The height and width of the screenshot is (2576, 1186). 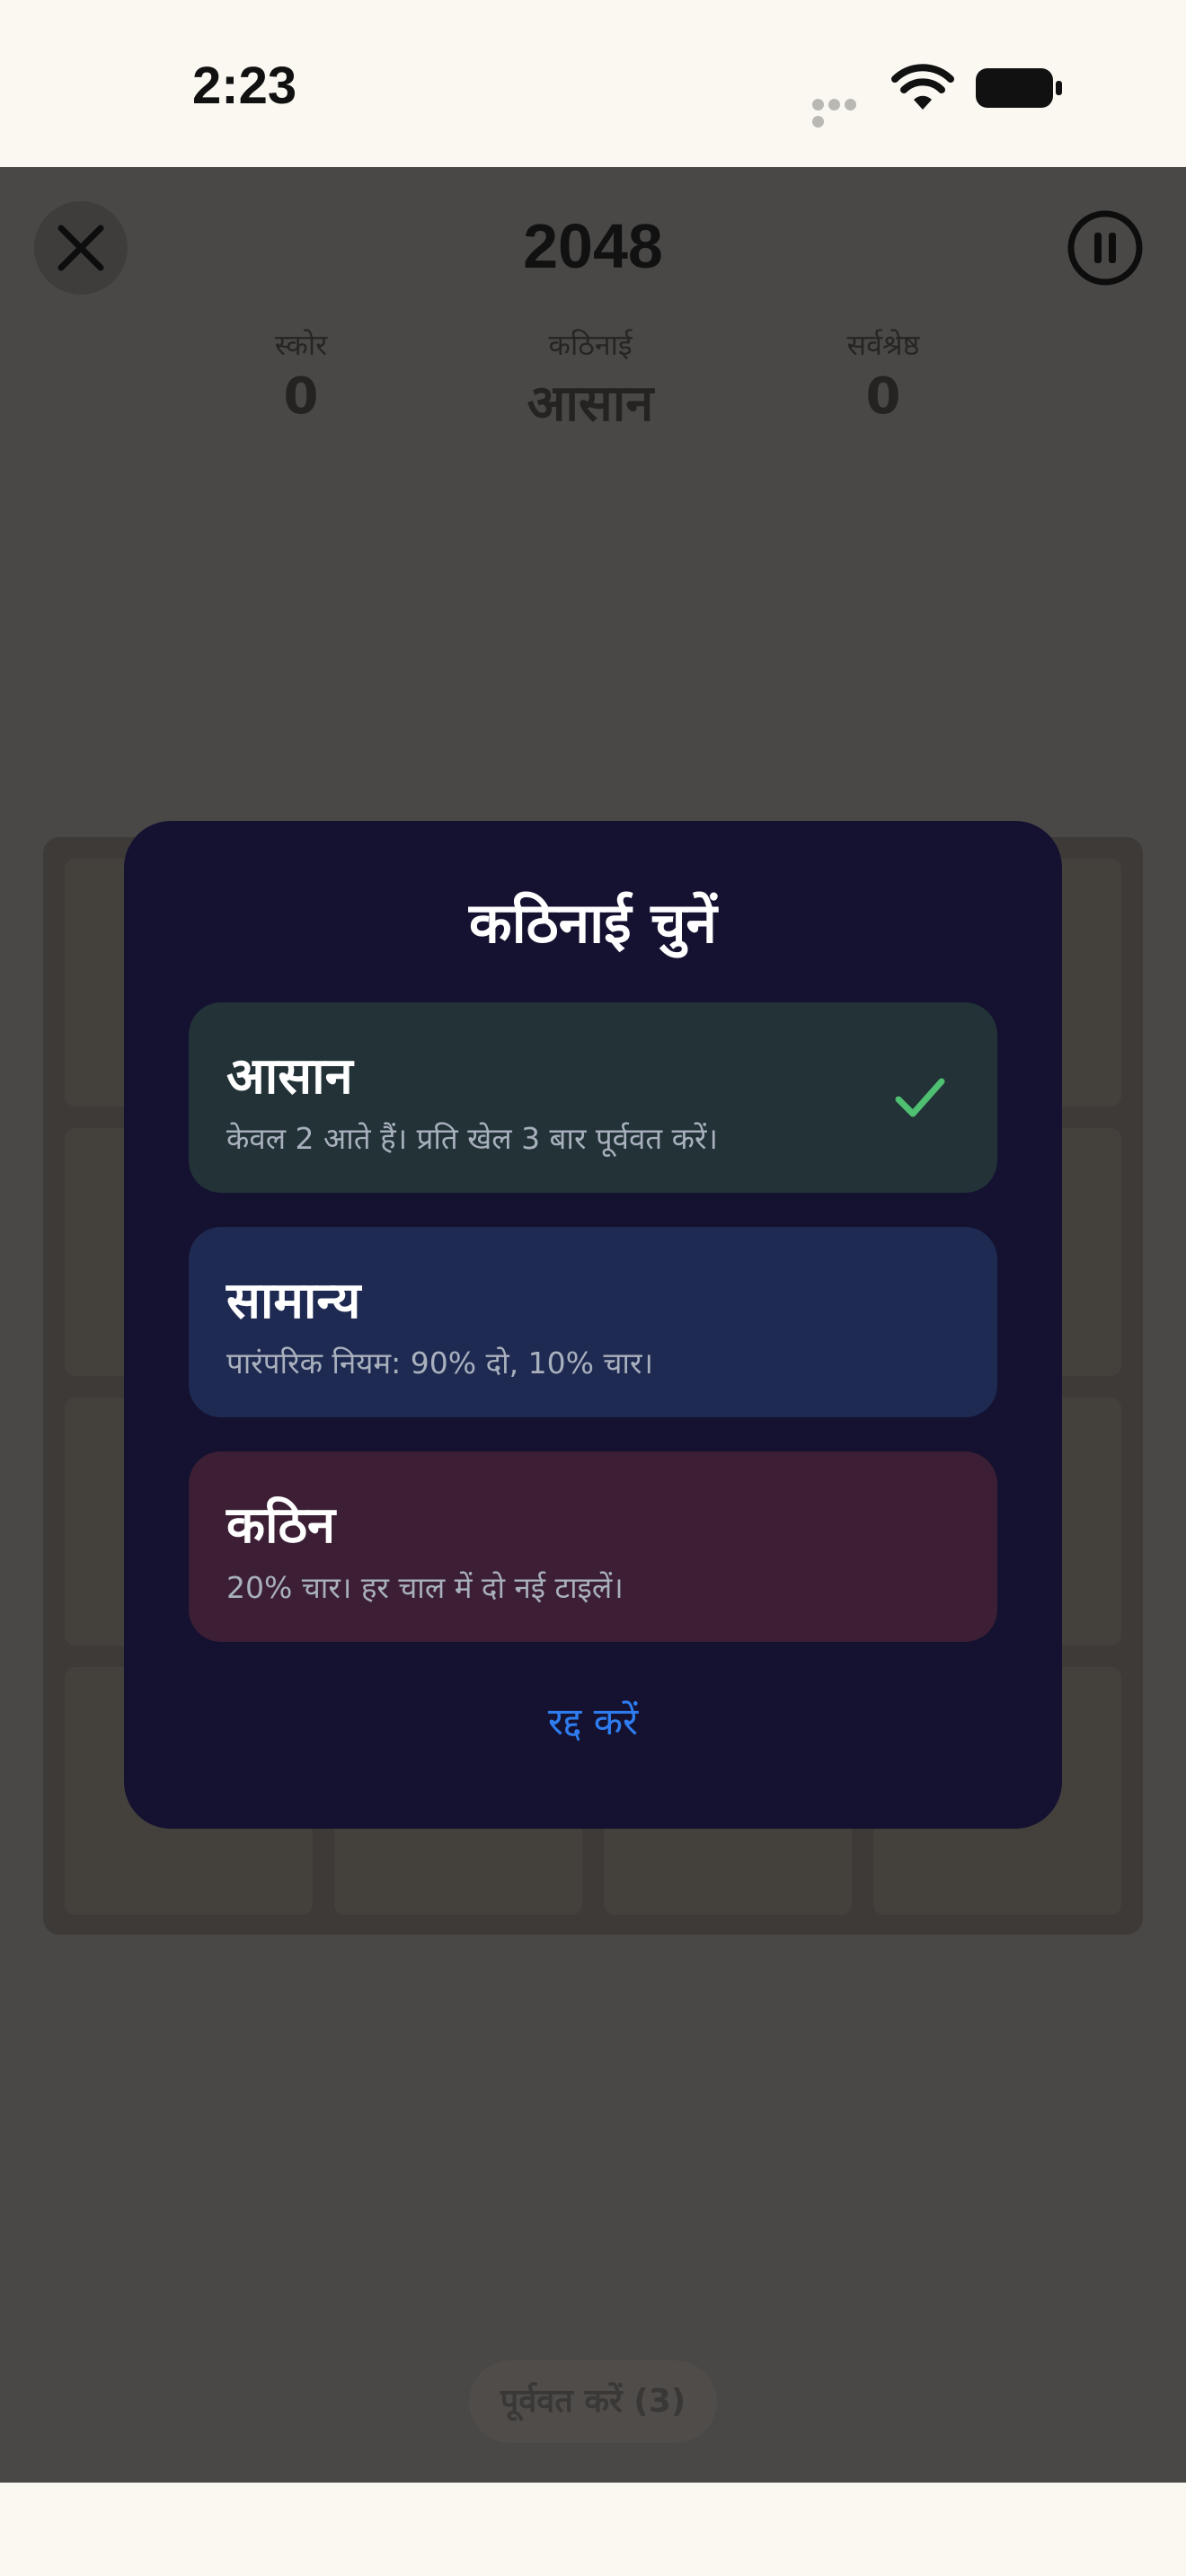 I want to click on difficulty-stat: कठिनाई आसान, so click(x=590, y=380).